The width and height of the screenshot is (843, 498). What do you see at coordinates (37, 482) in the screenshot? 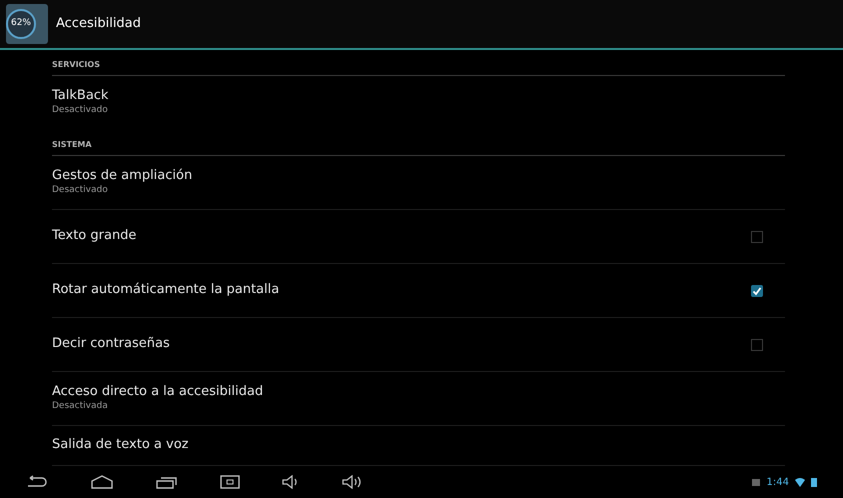
I see `back-icon` at bounding box center [37, 482].